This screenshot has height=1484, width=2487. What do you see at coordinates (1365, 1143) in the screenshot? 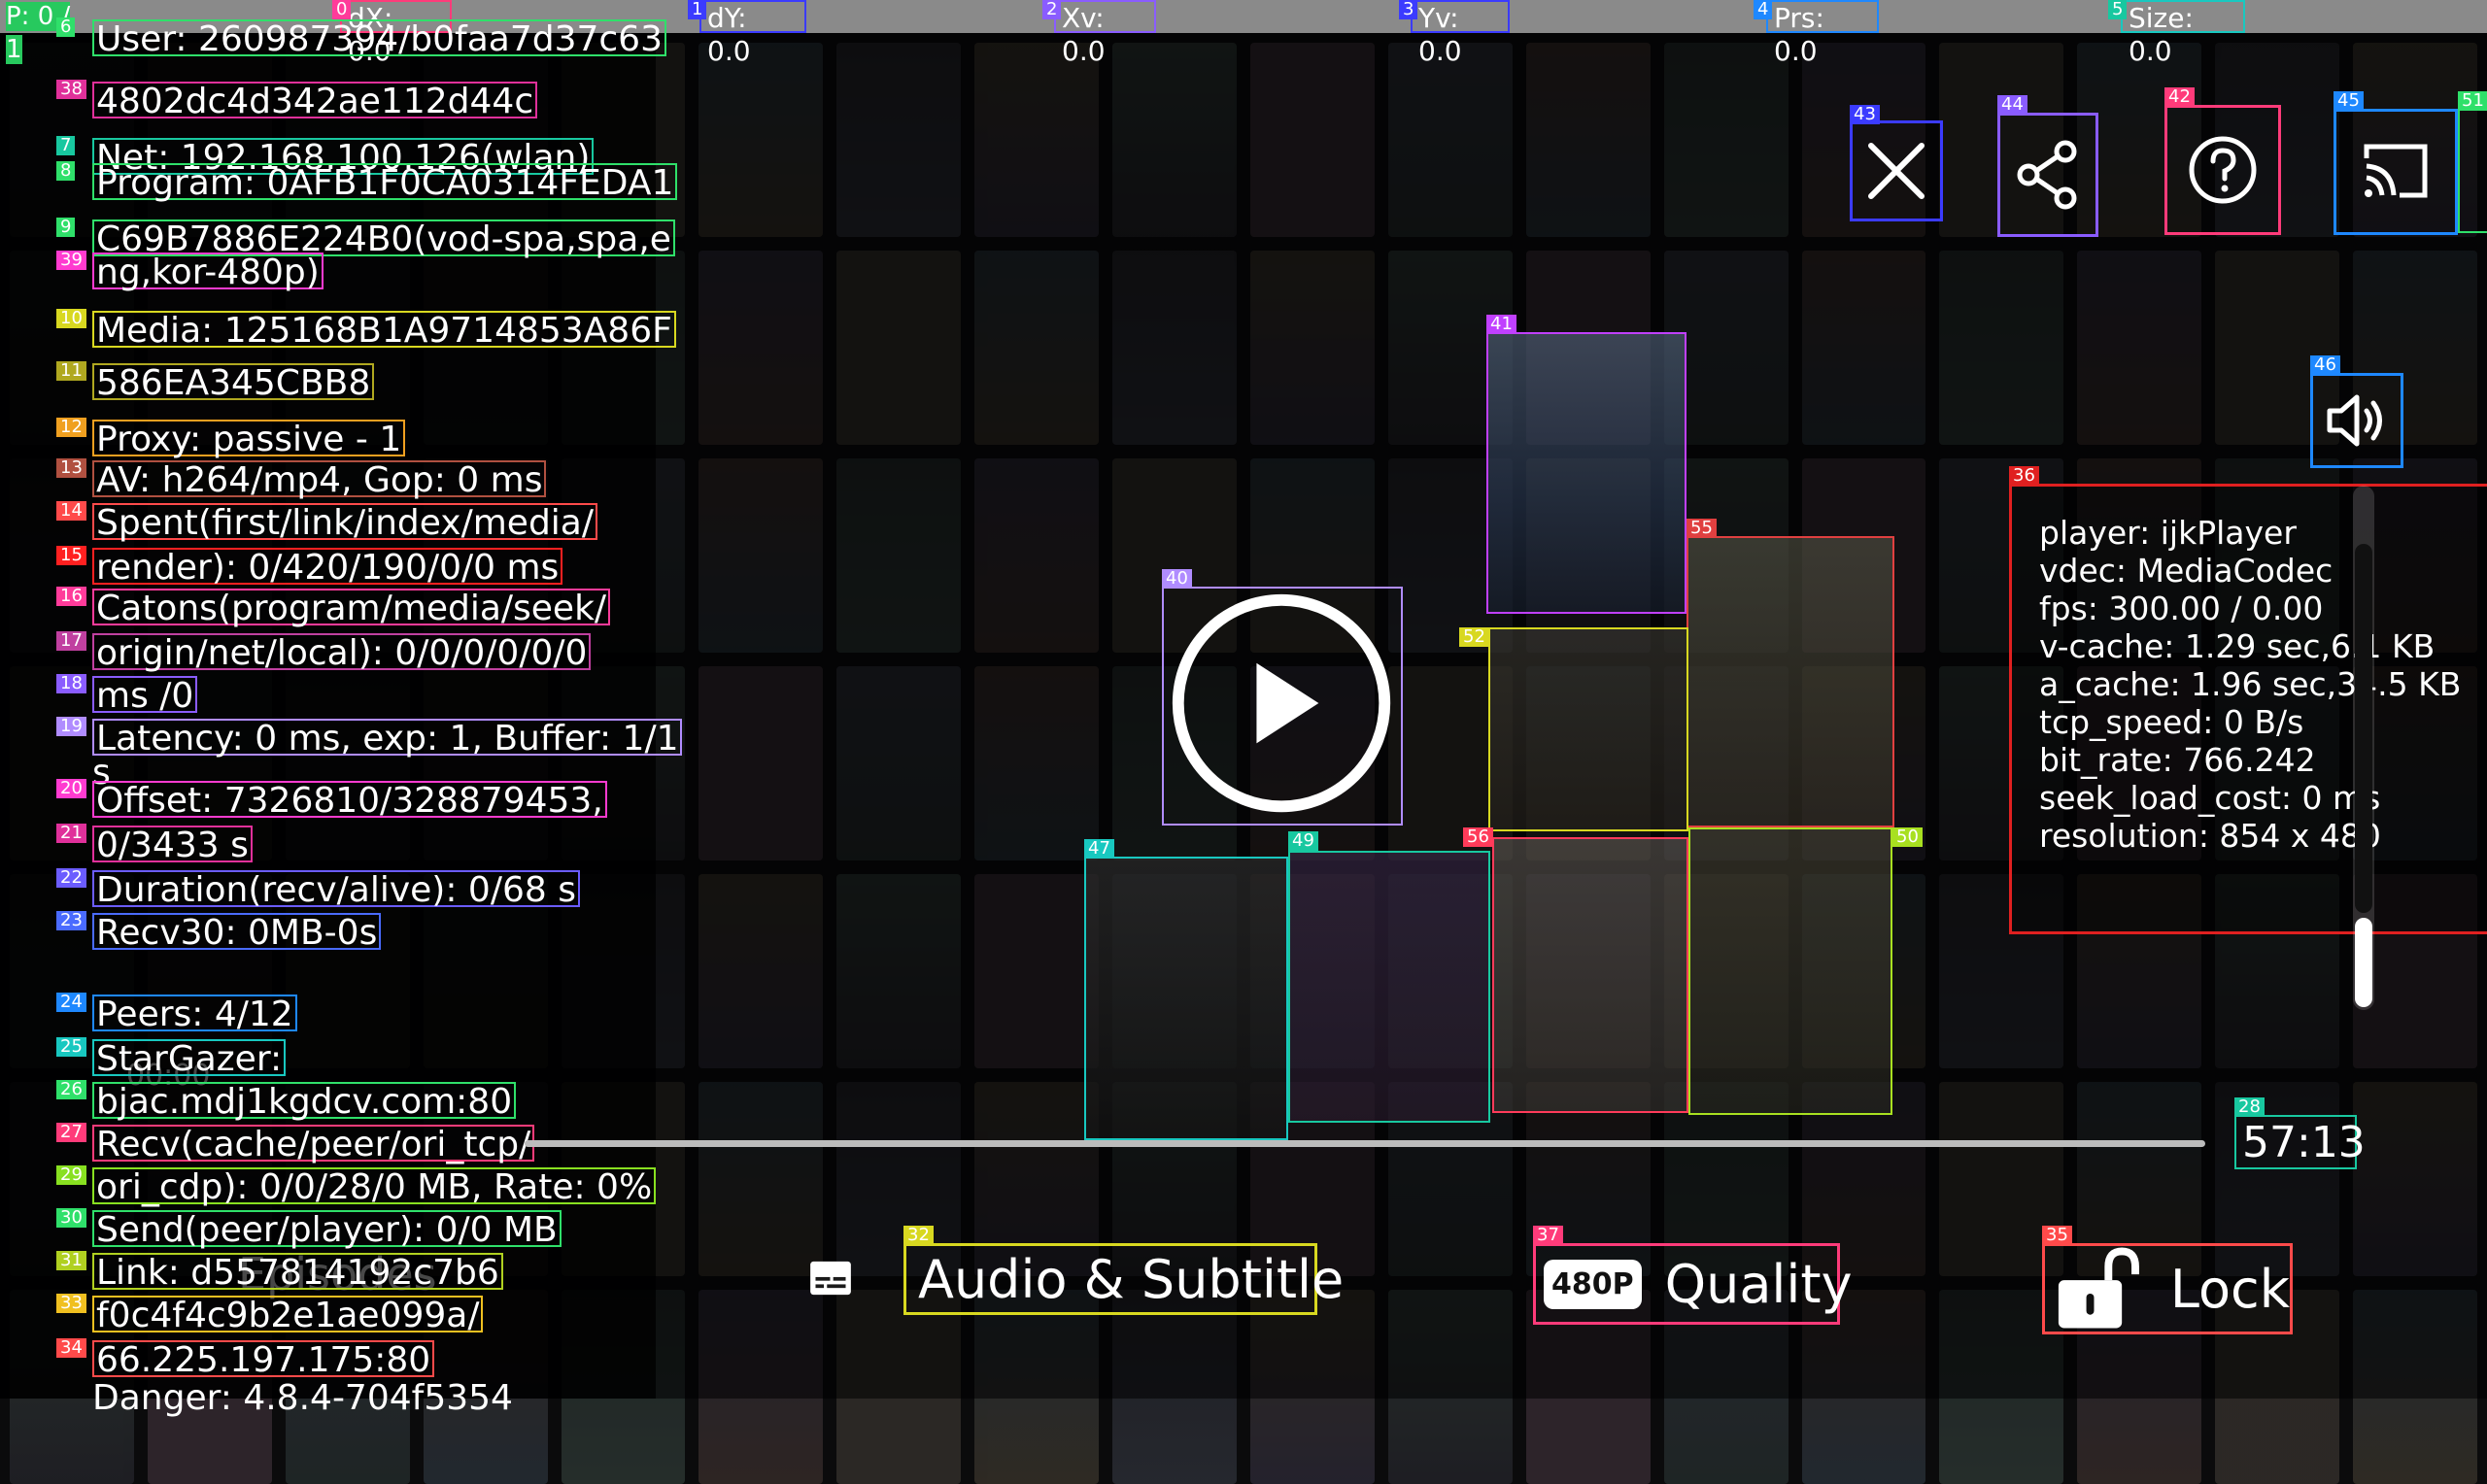
I see `seek-bar` at bounding box center [1365, 1143].